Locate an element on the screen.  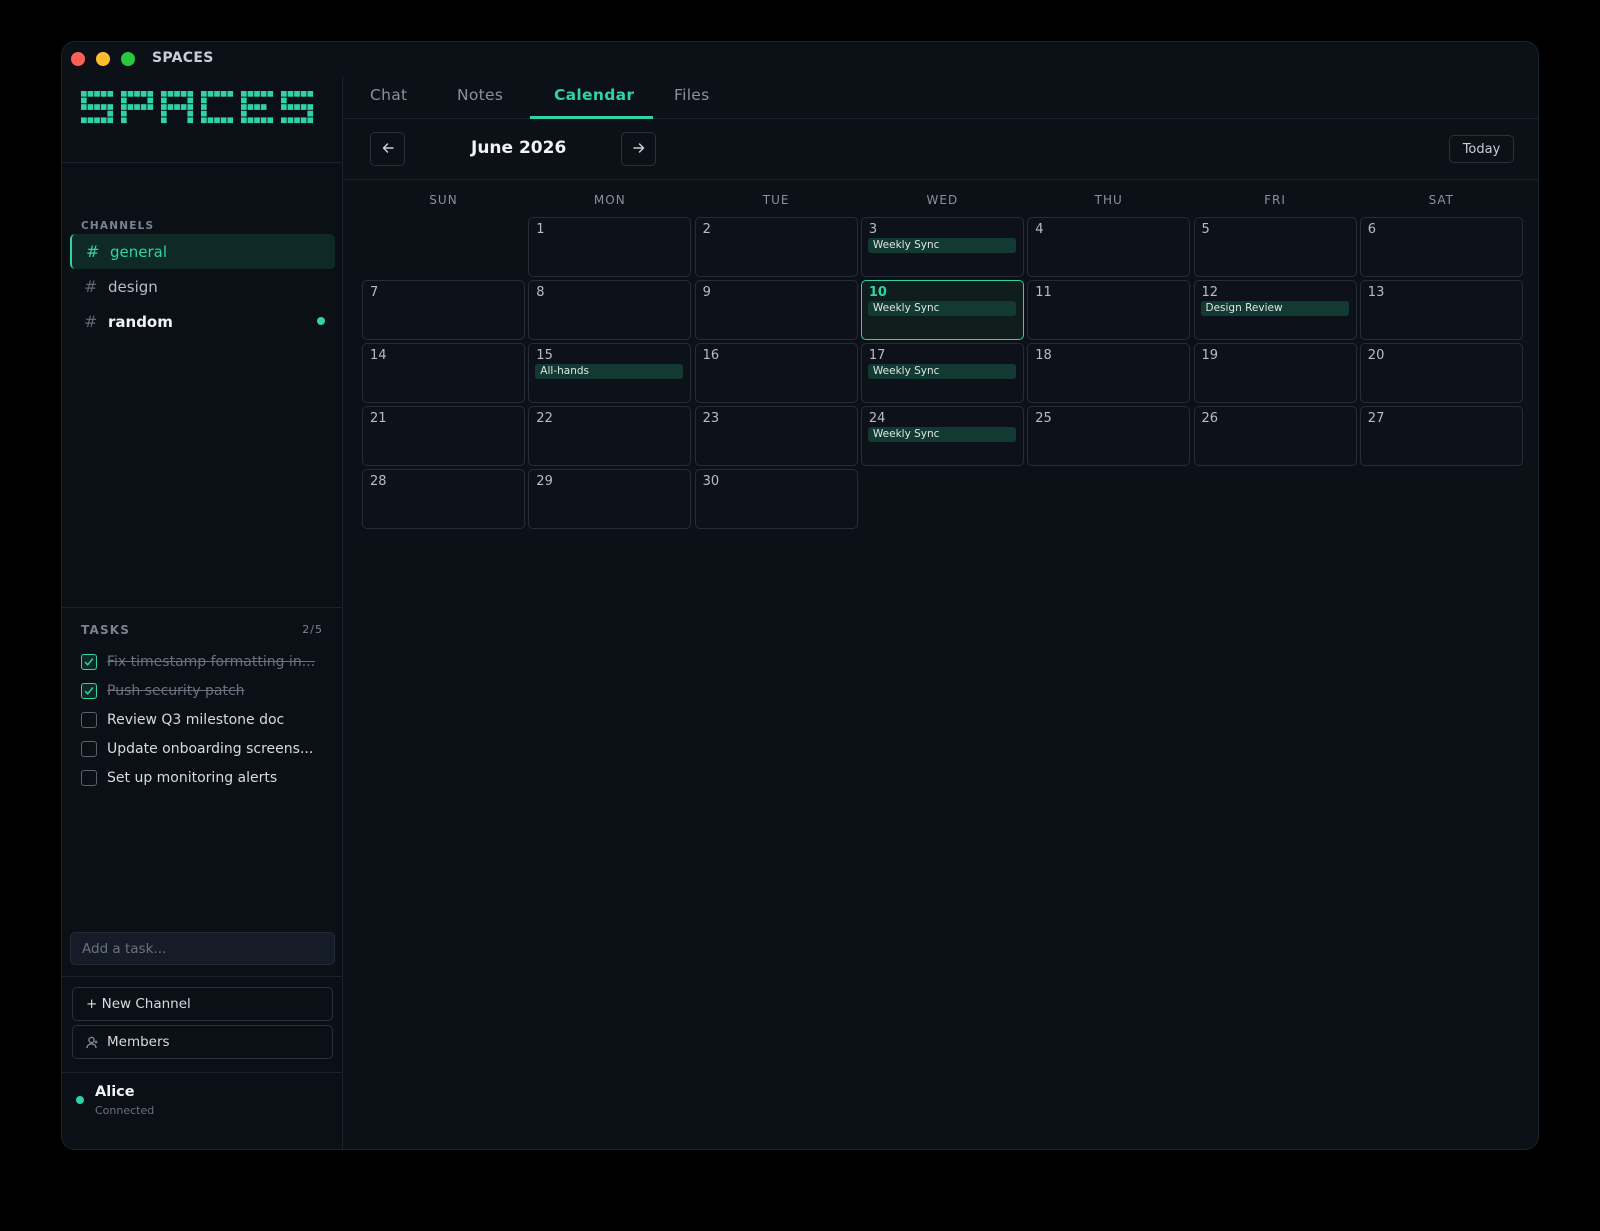
day-cell: 27 is located at coordinates (1441, 436).